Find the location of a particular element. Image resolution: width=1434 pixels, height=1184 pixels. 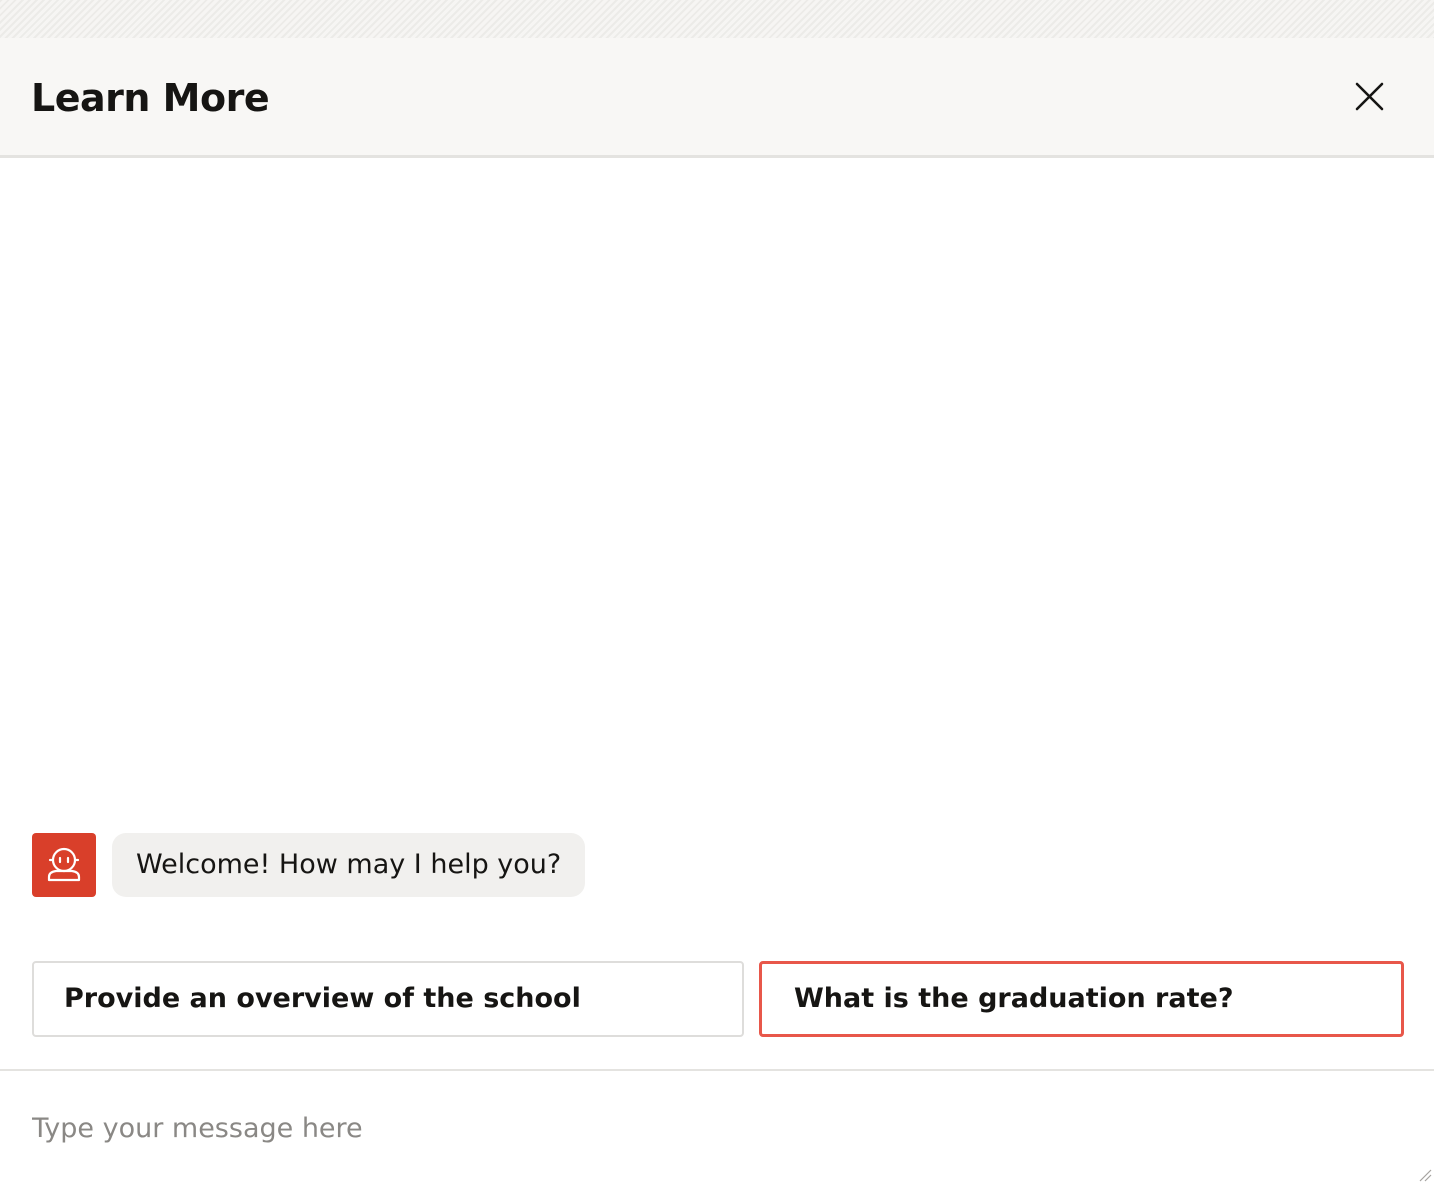

bot-message-bubble: Welcome! How may I help you? is located at coordinates (349, 865).